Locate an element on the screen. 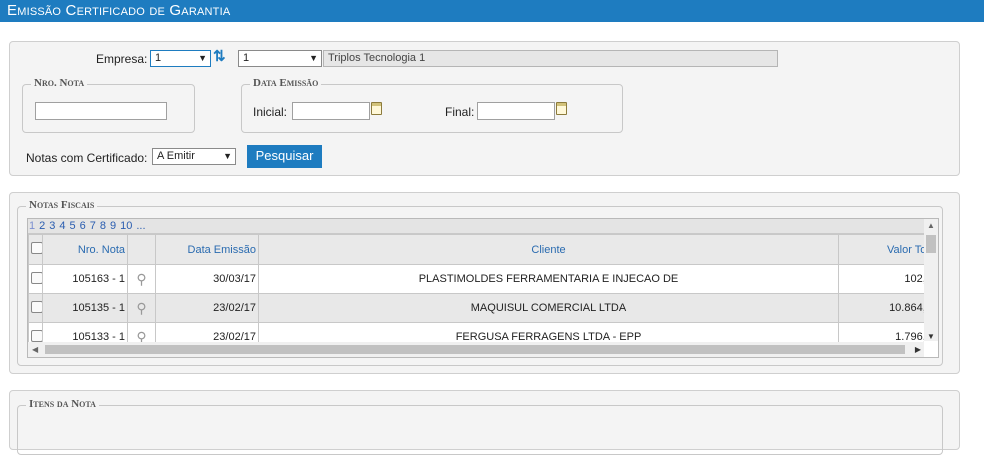 The image size is (984, 455). horizontal-scrollbar: ◀ ▶ is located at coordinates (476, 349).